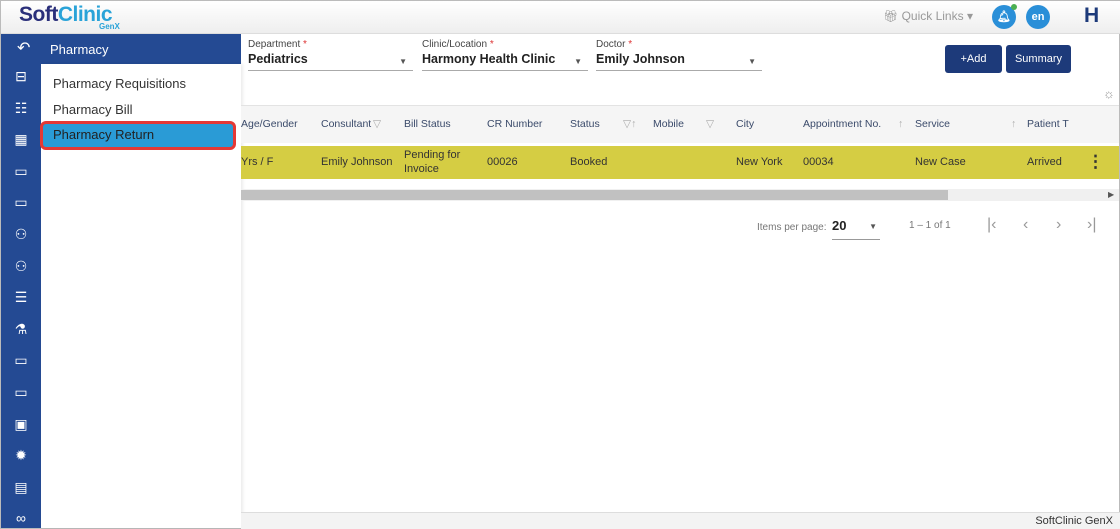 The width and height of the screenshot is (1120, 529). I want to click on logo-sub: GenX, so click(109, 26).